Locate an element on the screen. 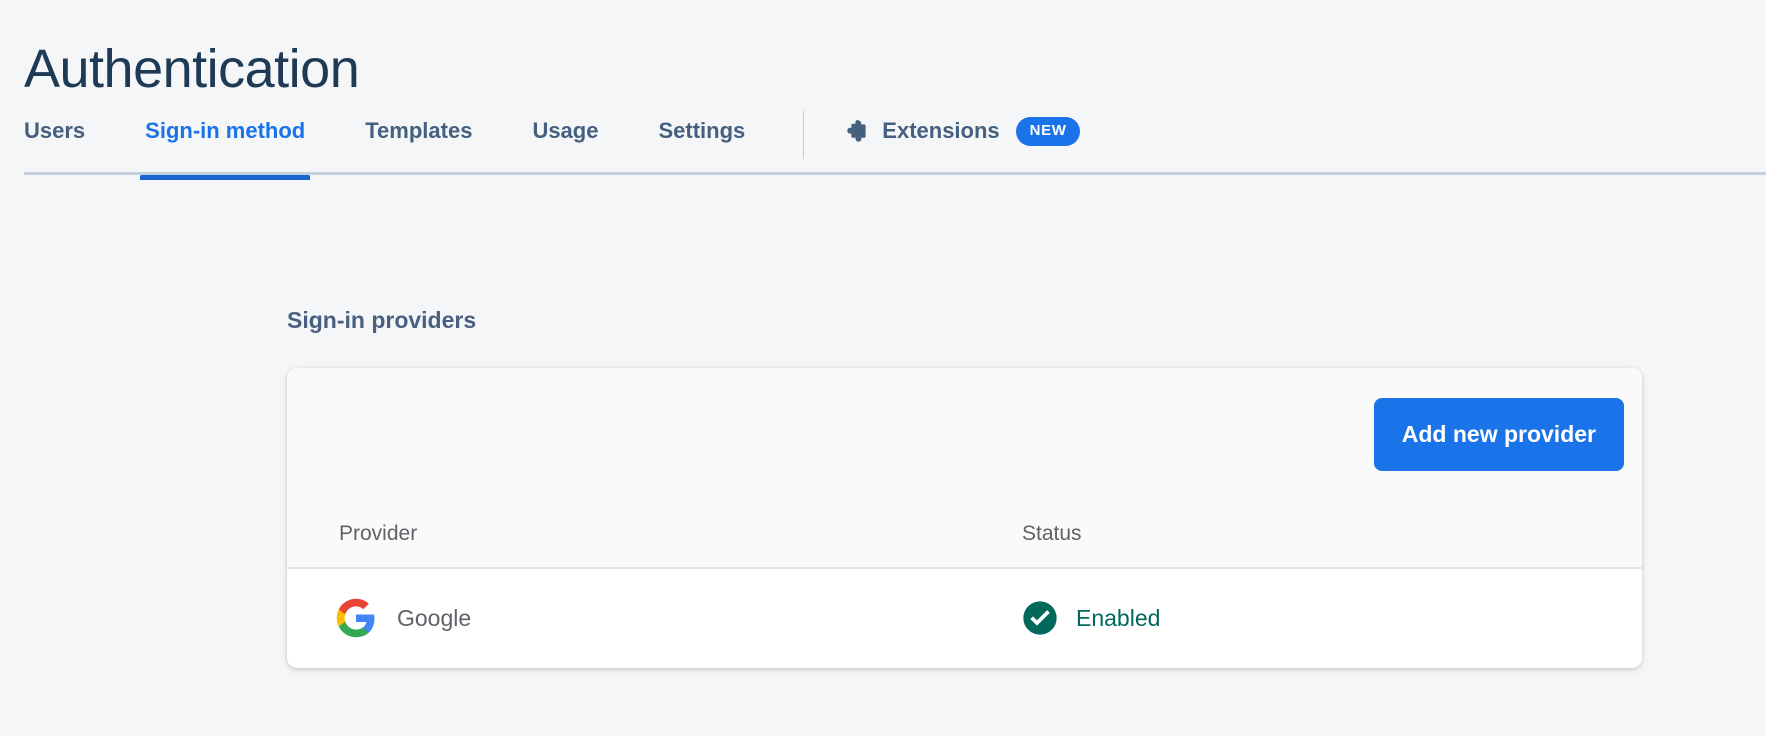 Image resolution: width=1766 pixels, height=736 pixels. tab-label: Settings is located at coordinates (702, 130).